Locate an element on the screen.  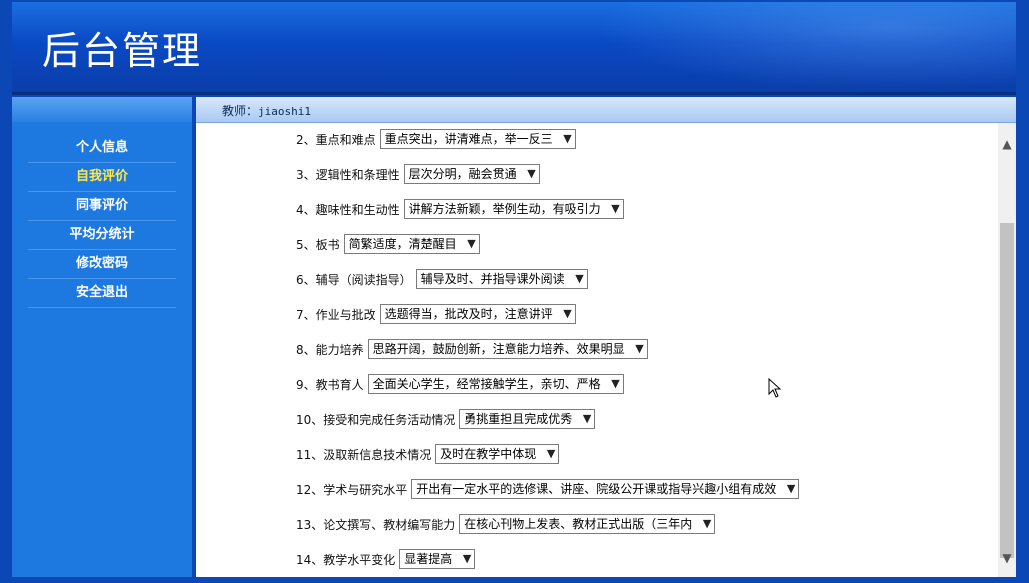
sidebar-item-personal-info: 个人信息 is located at coordinates (102, 148).